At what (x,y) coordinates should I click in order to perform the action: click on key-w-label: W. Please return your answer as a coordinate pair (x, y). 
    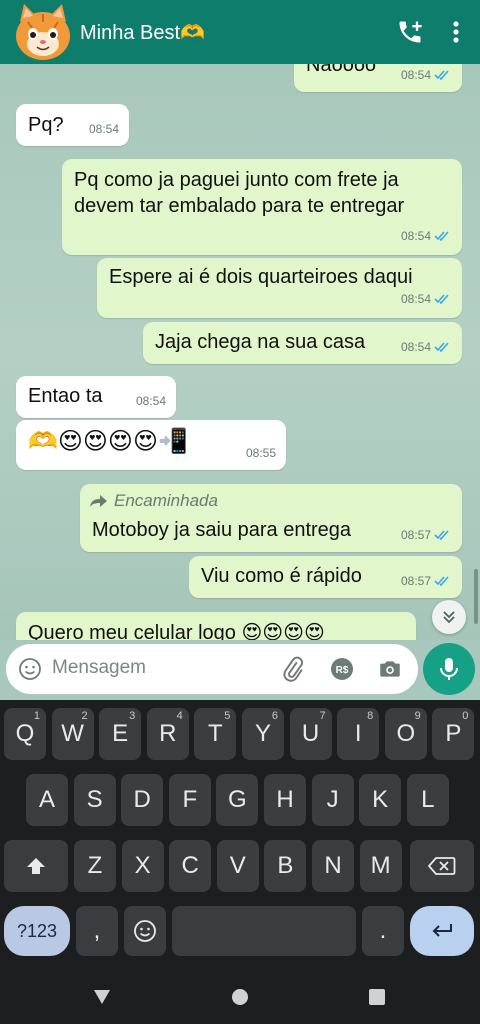
    Looking at the image, I should click on (72, 733).